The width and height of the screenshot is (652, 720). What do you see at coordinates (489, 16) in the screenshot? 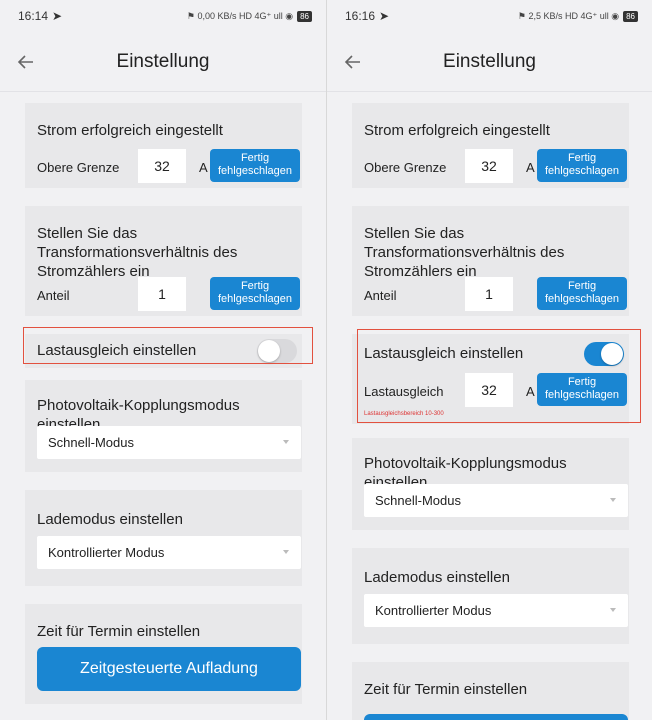
I see `status-bar: 16:16 ➤ ⚑ 2,5 KB/s HD 4G⁺ ull ◉ 86` at bounding box center [489, 16].